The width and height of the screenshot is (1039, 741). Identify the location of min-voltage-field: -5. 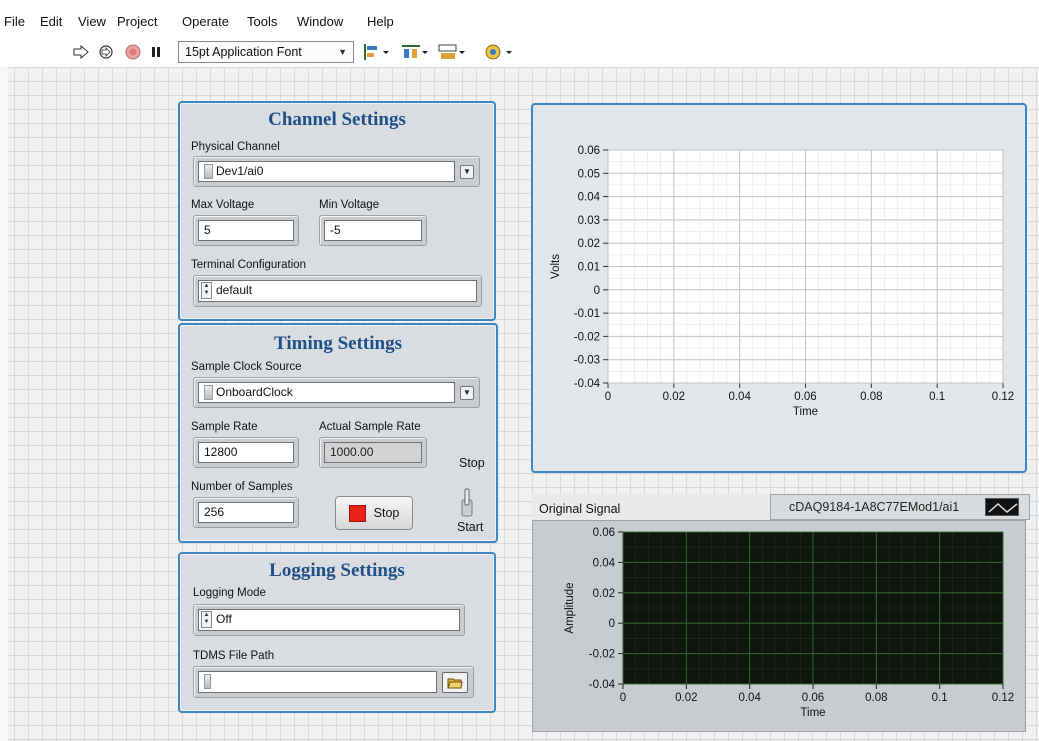
(373, 230).